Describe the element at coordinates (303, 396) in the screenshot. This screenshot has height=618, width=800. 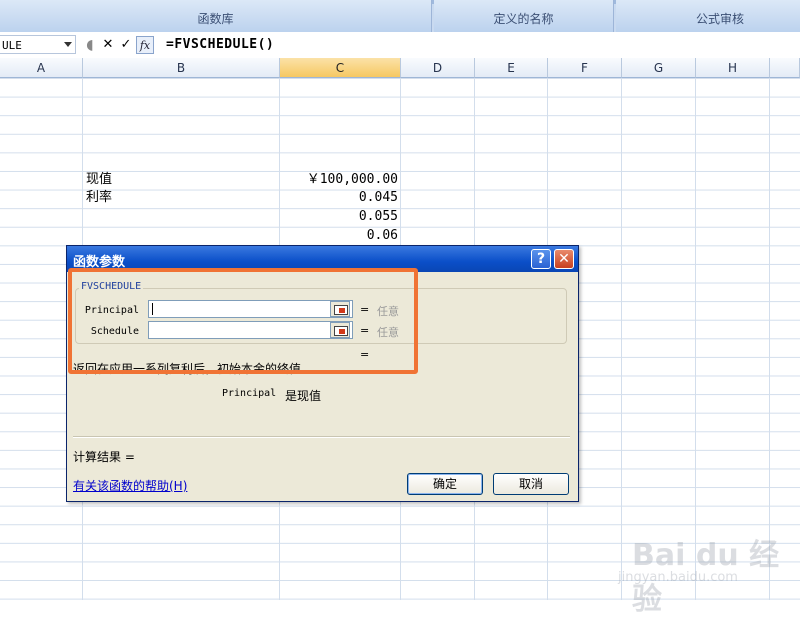
I see `param-description: 是现值` at that location.